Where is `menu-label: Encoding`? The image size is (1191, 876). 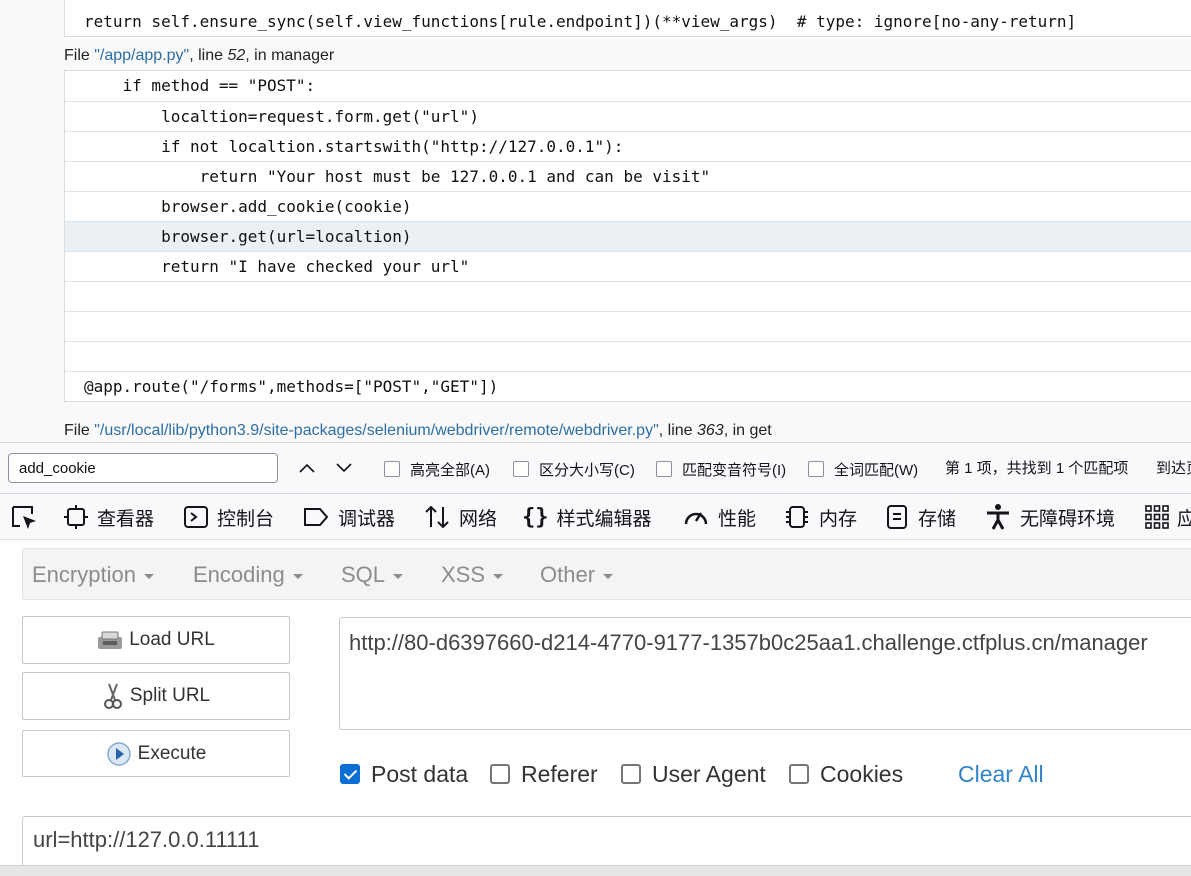 menu-label: Encoding is located at coordinates (239, 574).